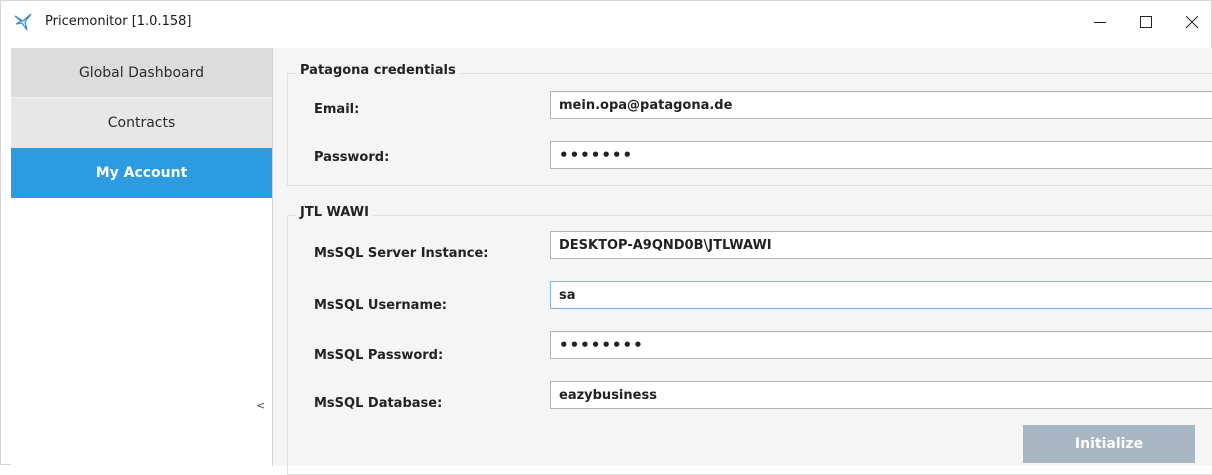 The width and height of the screenshot is (1212, 475). What do you see at coordinates (596, 155) in the screenshot?
I see `password-mask: •••••••` at bounding box center [596, 155].